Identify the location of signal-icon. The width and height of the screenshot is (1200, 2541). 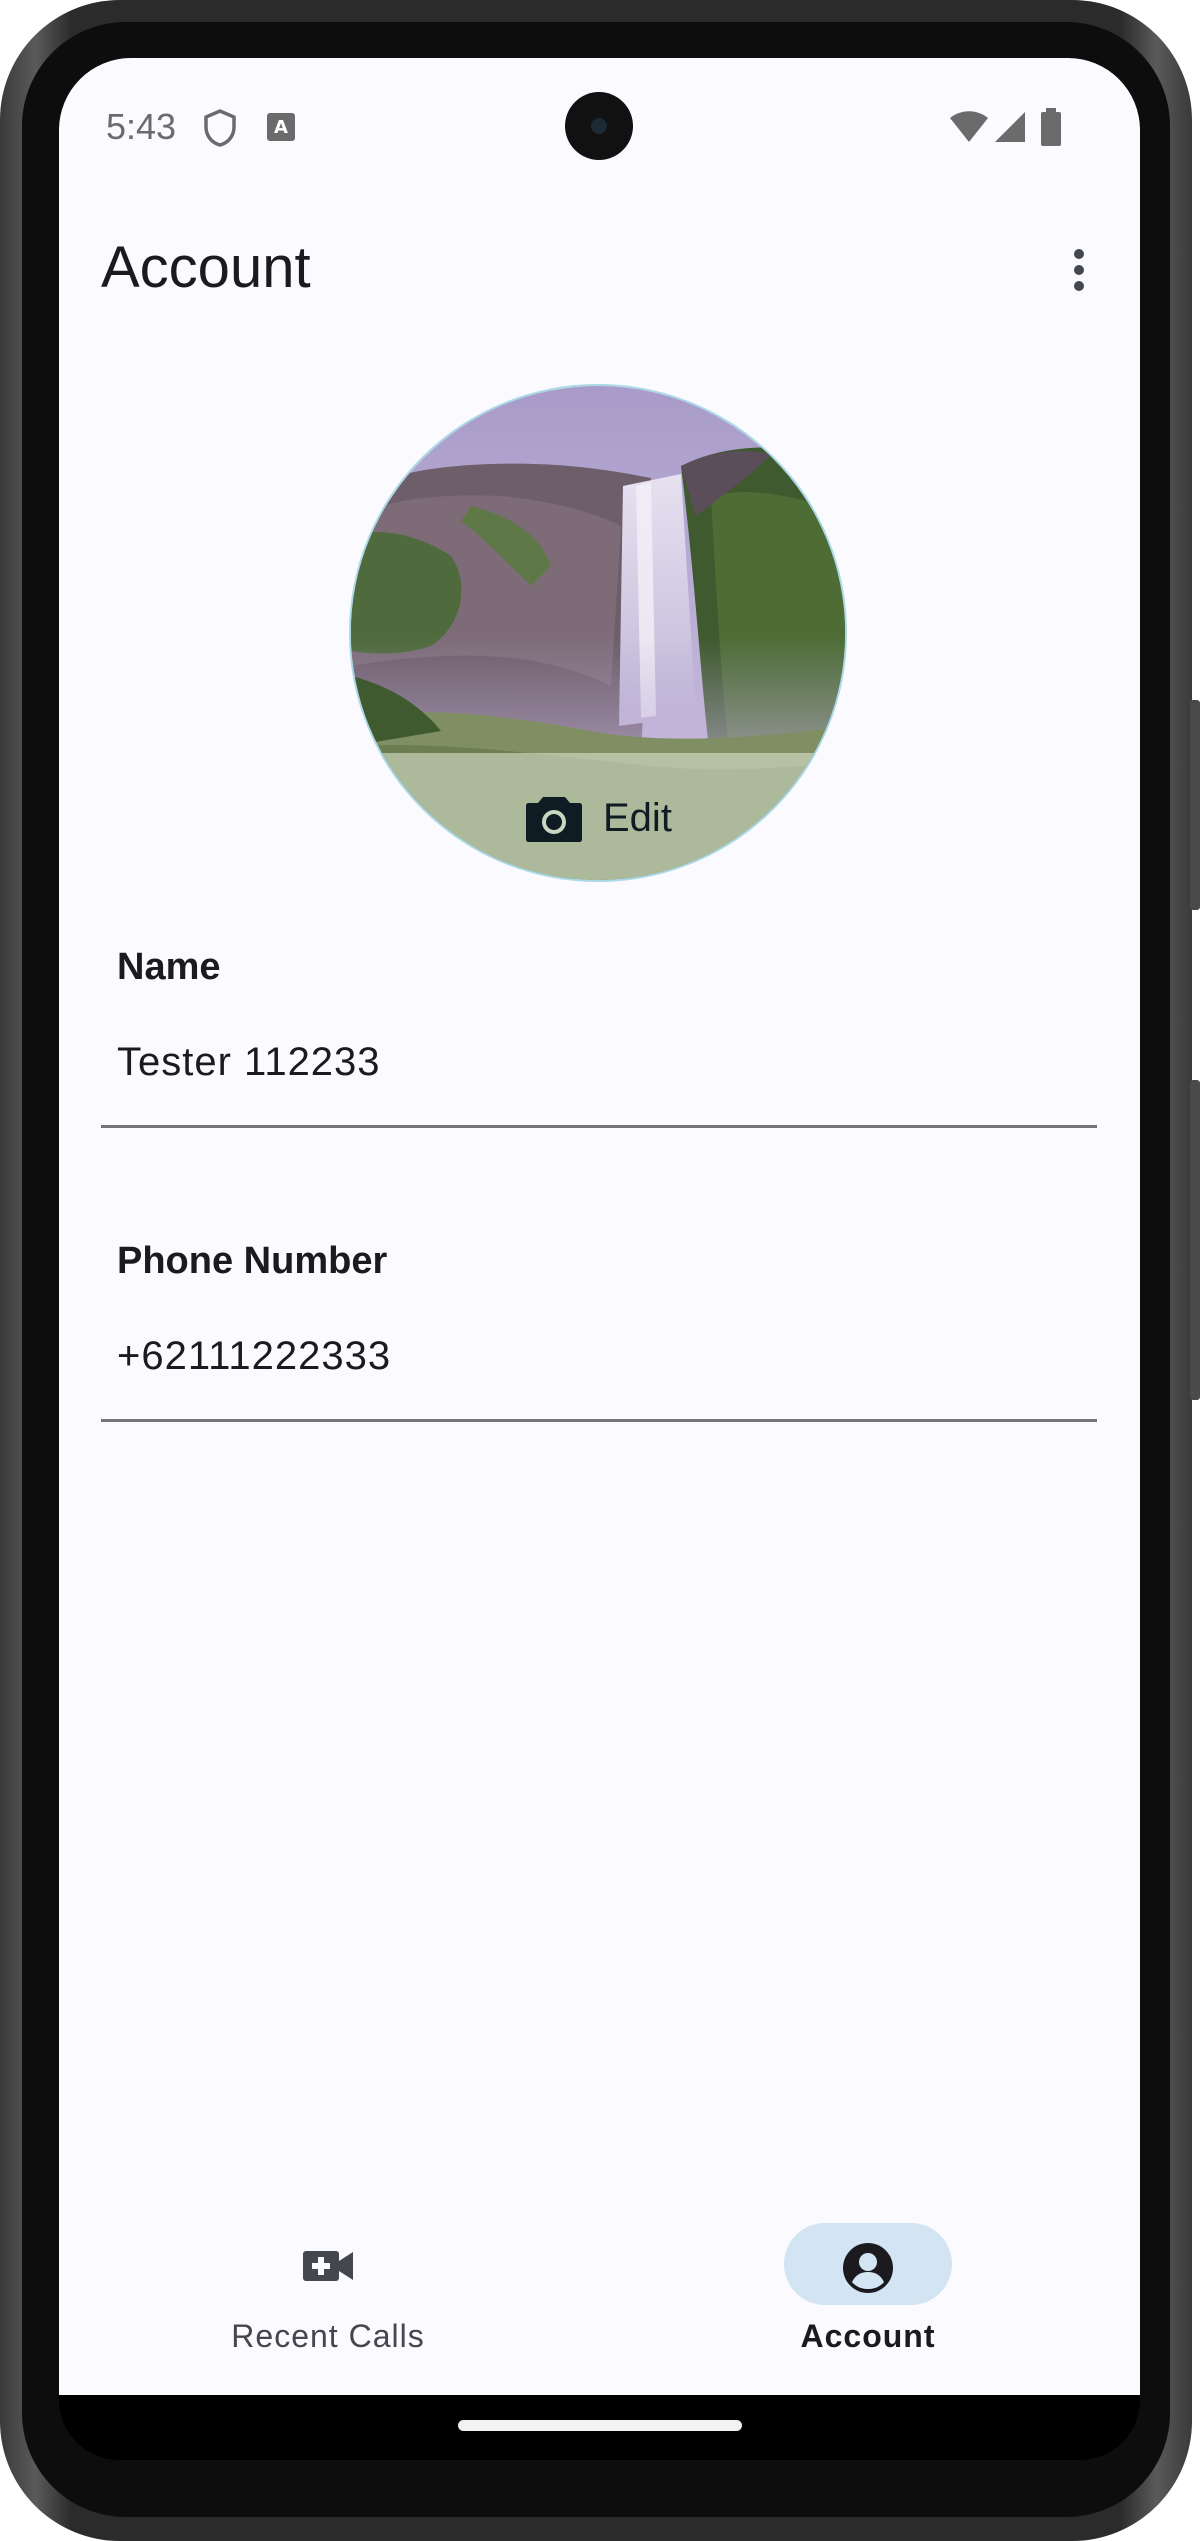
(1010, 127).